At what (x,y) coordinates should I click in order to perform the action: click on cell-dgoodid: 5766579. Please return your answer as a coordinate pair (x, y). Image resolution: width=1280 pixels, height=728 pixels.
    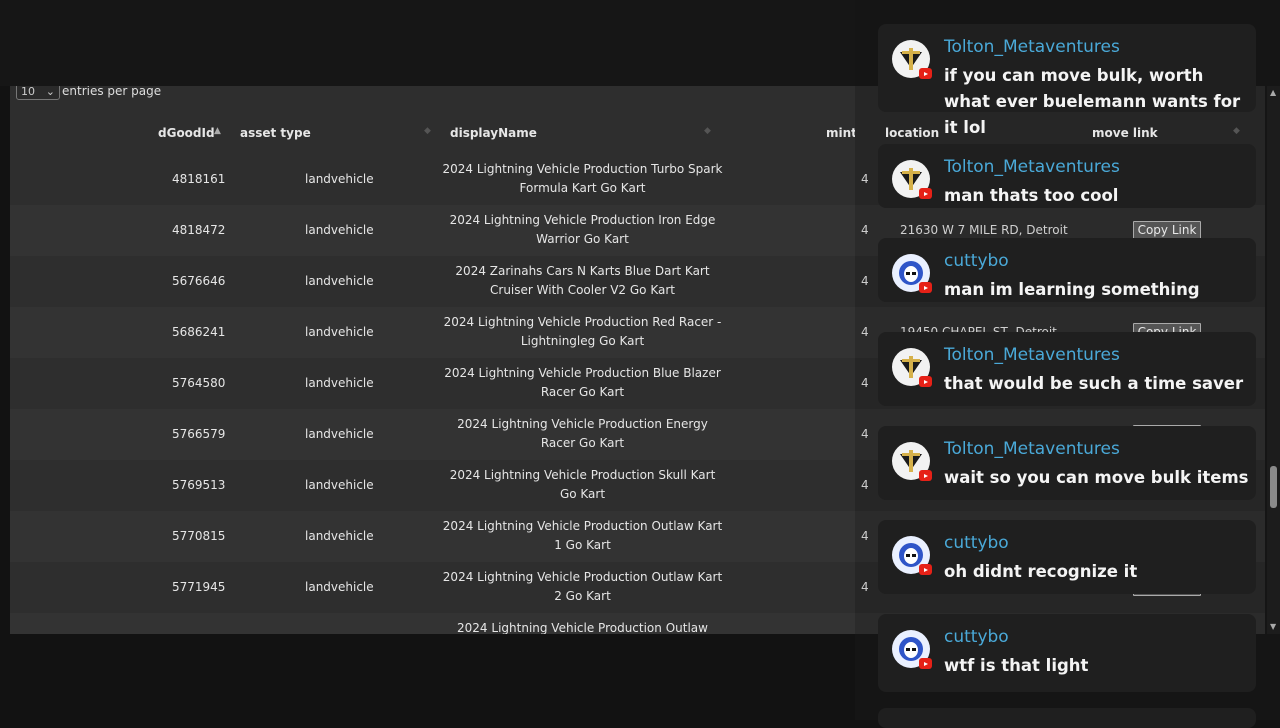
    Looking at the image, I should click on (199, 434).